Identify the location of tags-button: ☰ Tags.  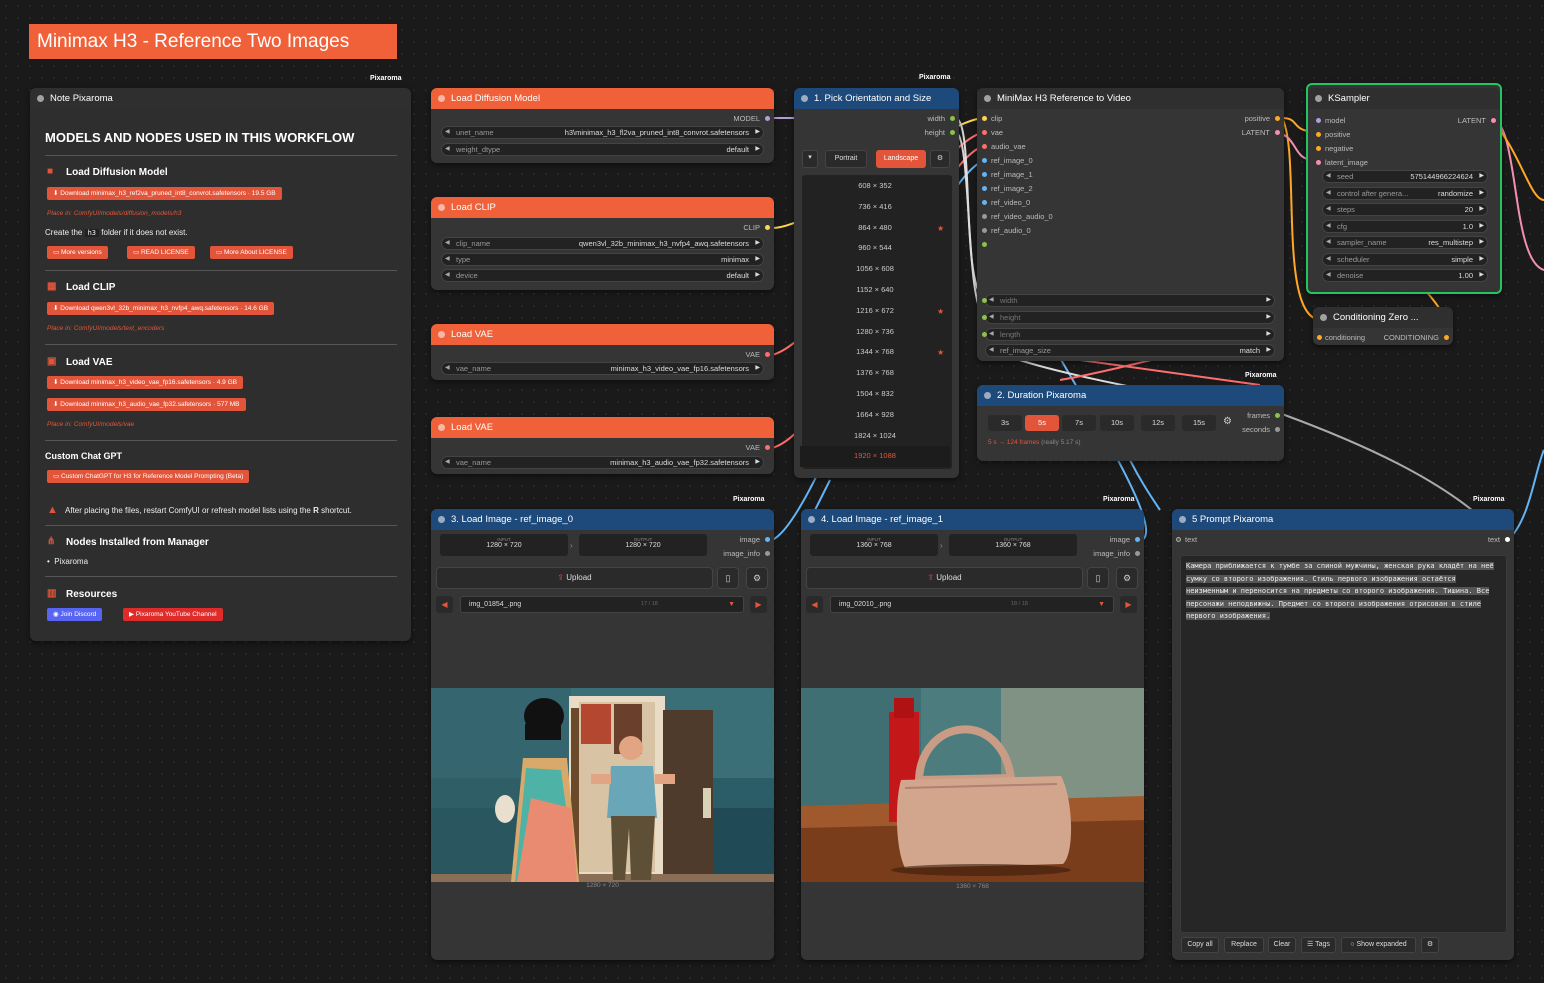
(1318, 945).